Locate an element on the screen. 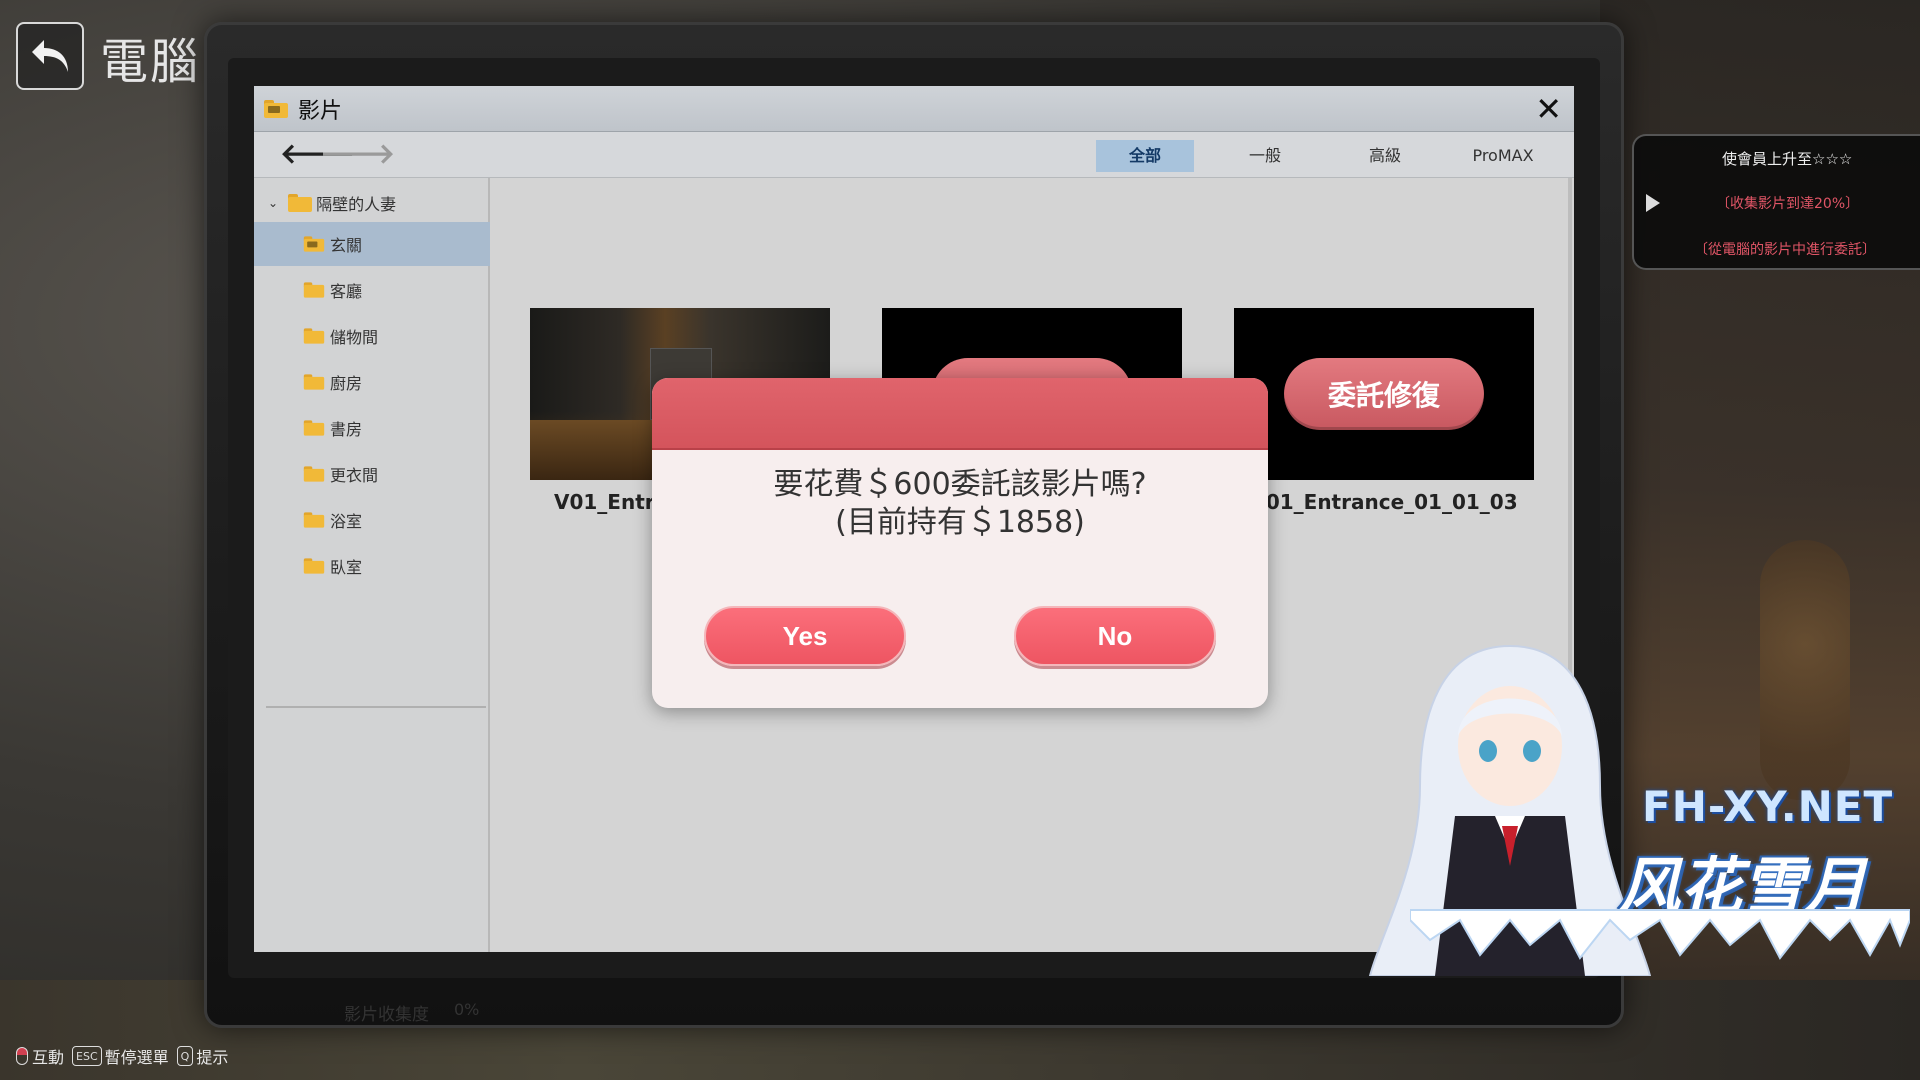  tab-normal: 一般 is located at coordinates (1265, 156).